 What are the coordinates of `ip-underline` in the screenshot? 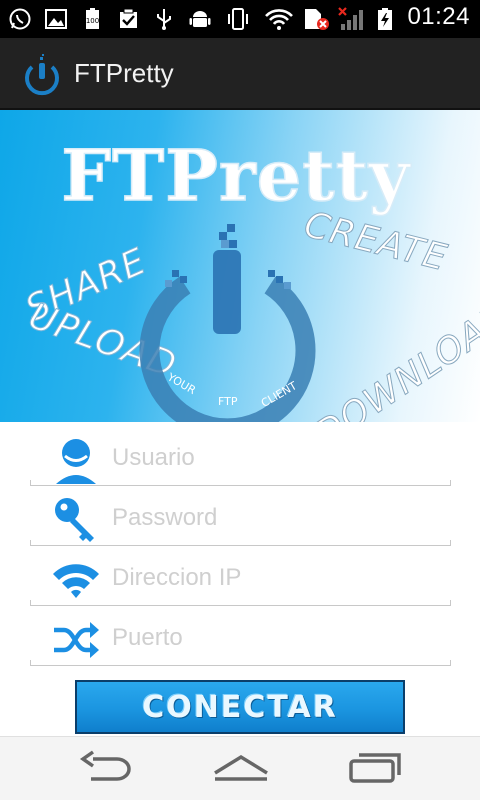 It's located at (240, 603).